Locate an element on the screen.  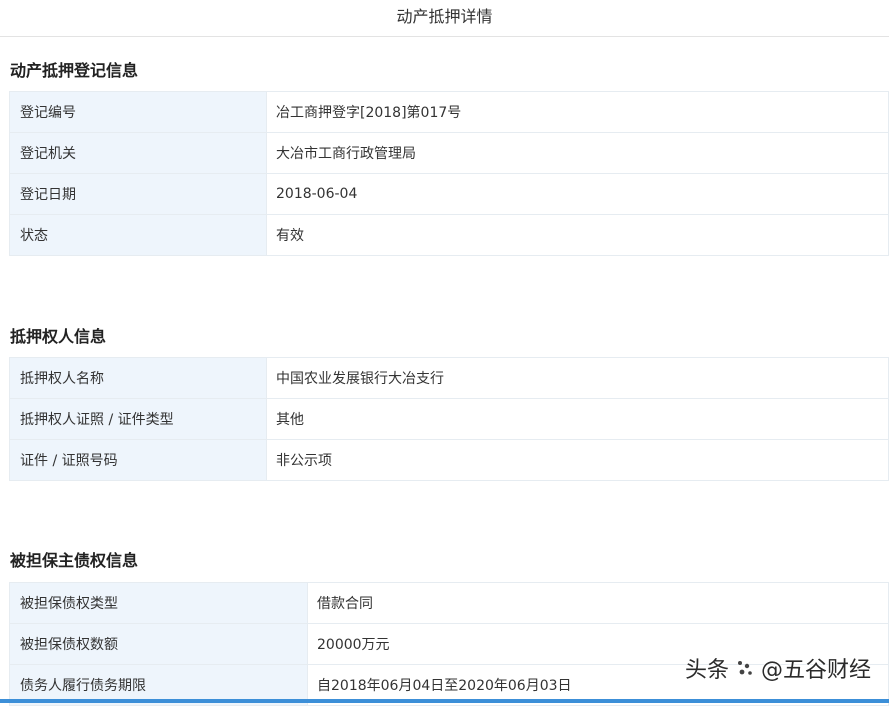
row-label: 证件 / 证照号码 is located at coordinates (138, 460).